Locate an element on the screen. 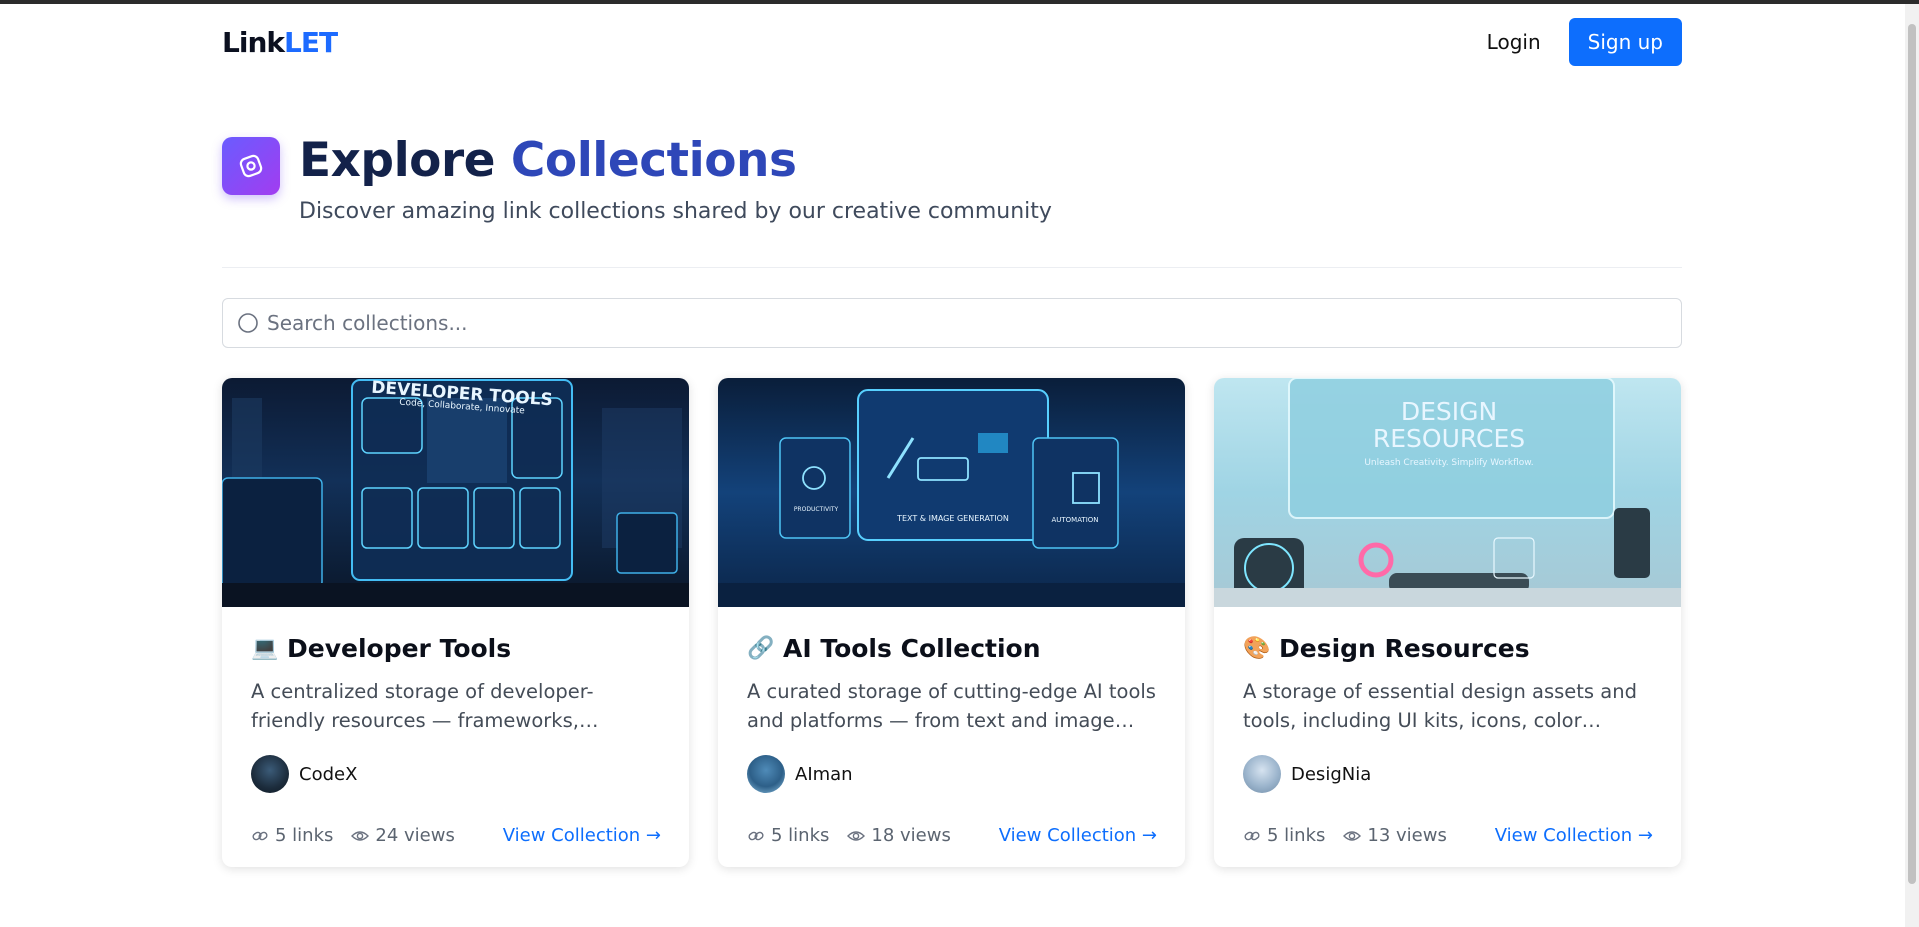  collection-title: 🎨 Design Resources is located at coordinates (1448, 648).